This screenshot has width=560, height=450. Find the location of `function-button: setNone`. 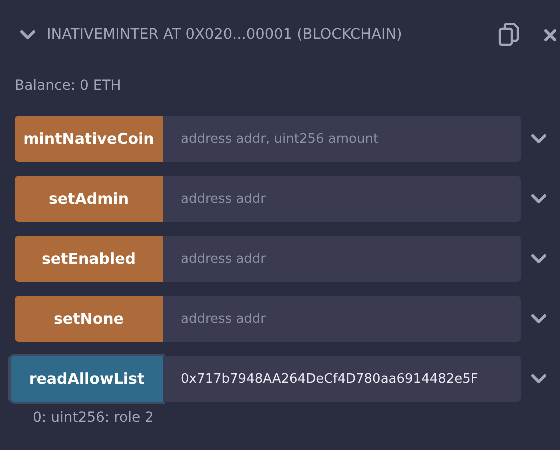

function-button: setNone is located at coordinates (89, 319).